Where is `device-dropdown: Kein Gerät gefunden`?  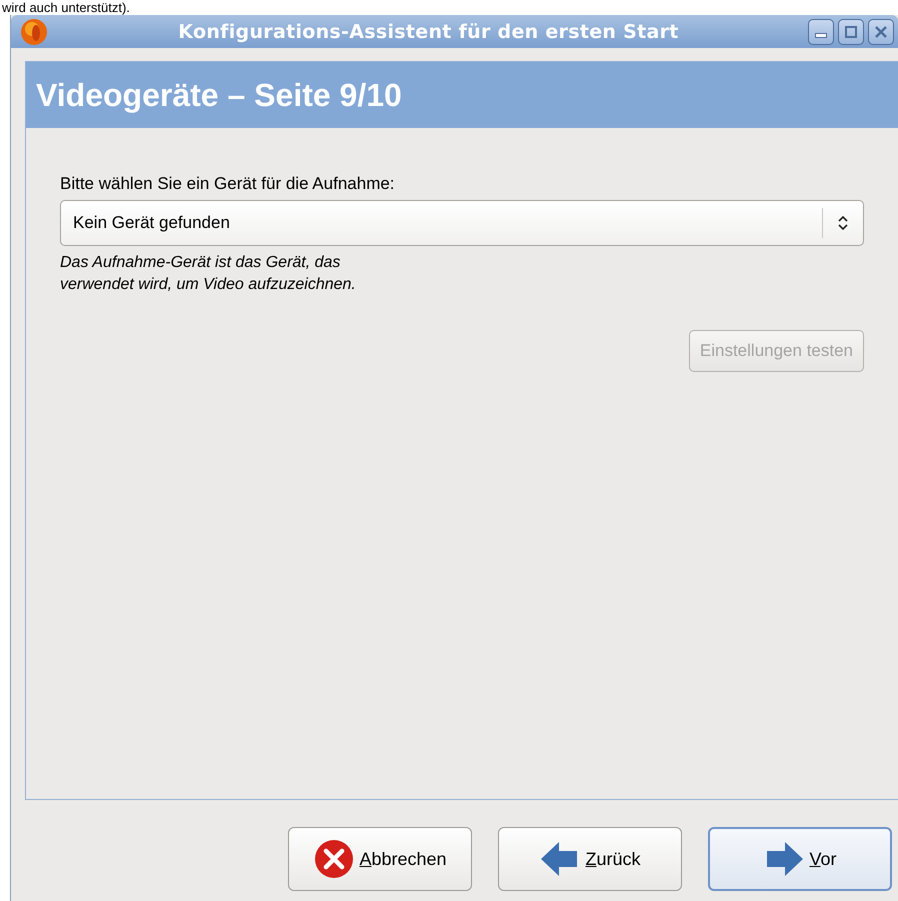
device-dropdown: Kein Gerät gefunden is located at coordinates (462, 223).